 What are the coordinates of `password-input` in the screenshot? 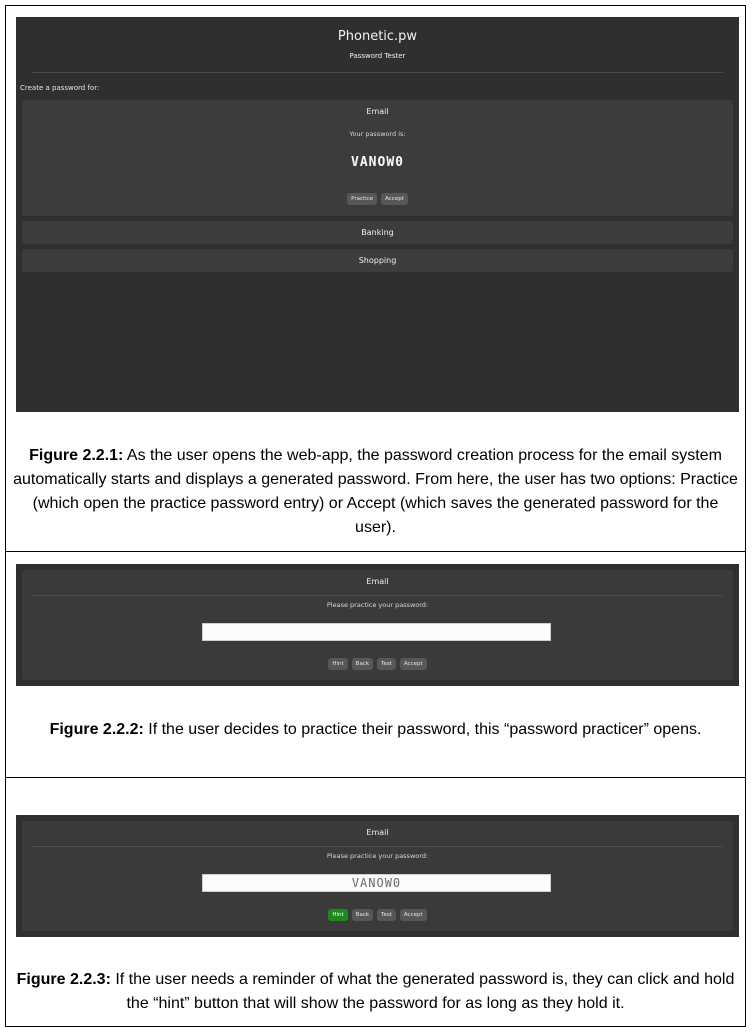 It's located at (376, 632).